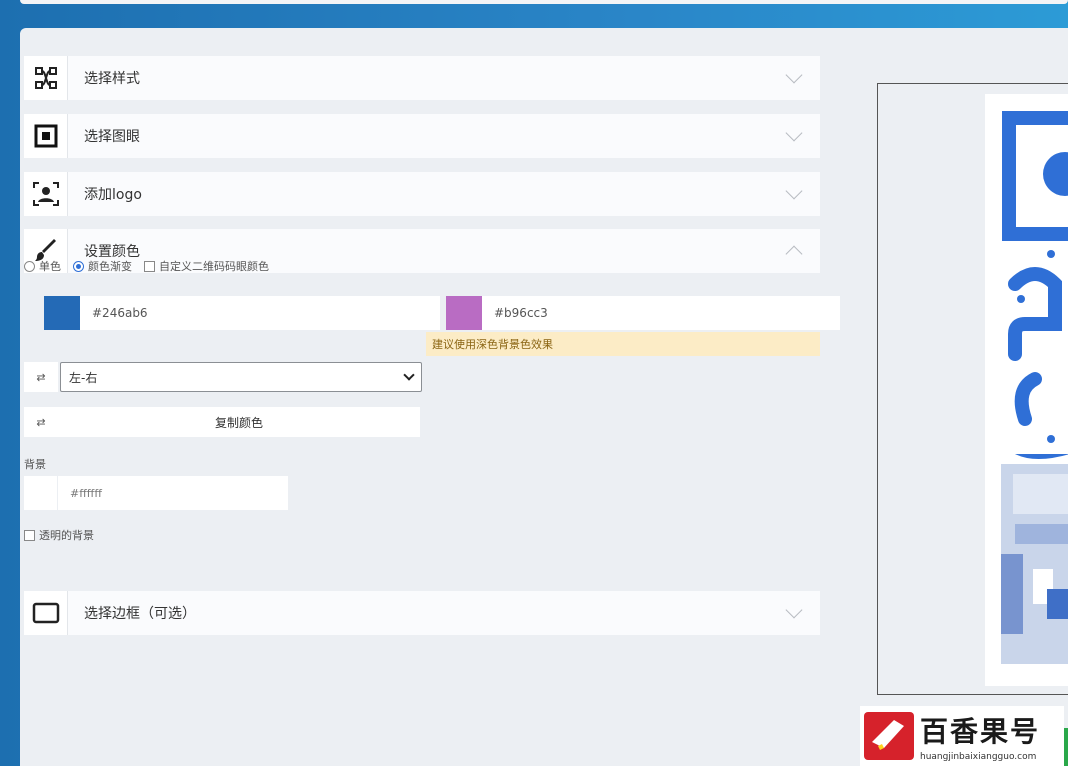 The image size is (1068, 766). What do you see at coordinates (46, 613) in the screenshot?
I see `rectangle-frame-icon` at bounding box center [46, 613].